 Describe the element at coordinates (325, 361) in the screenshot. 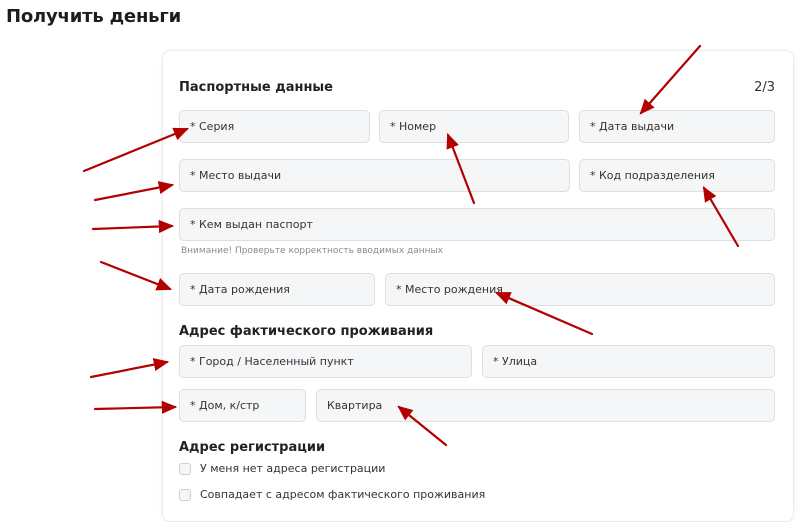

I see `city-field: * Город / Населенный пункт` at that location.